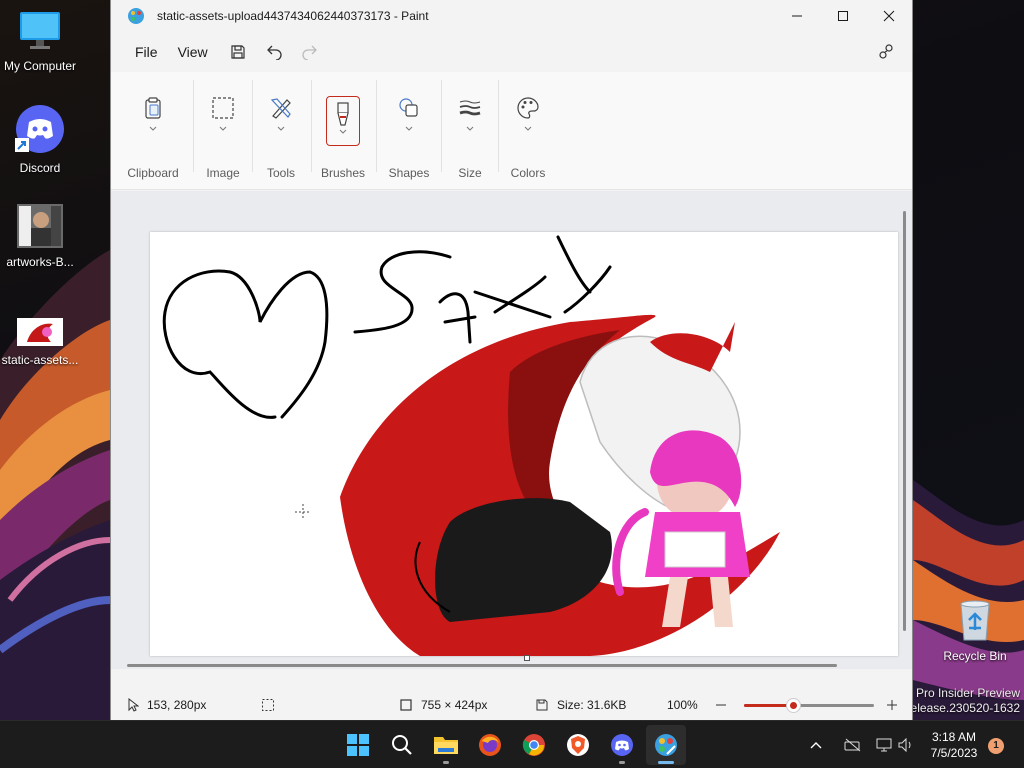  What do you see at coordinates (889, 16) in the screenshot?
I see `close-button` at bounding box center [889, 16].